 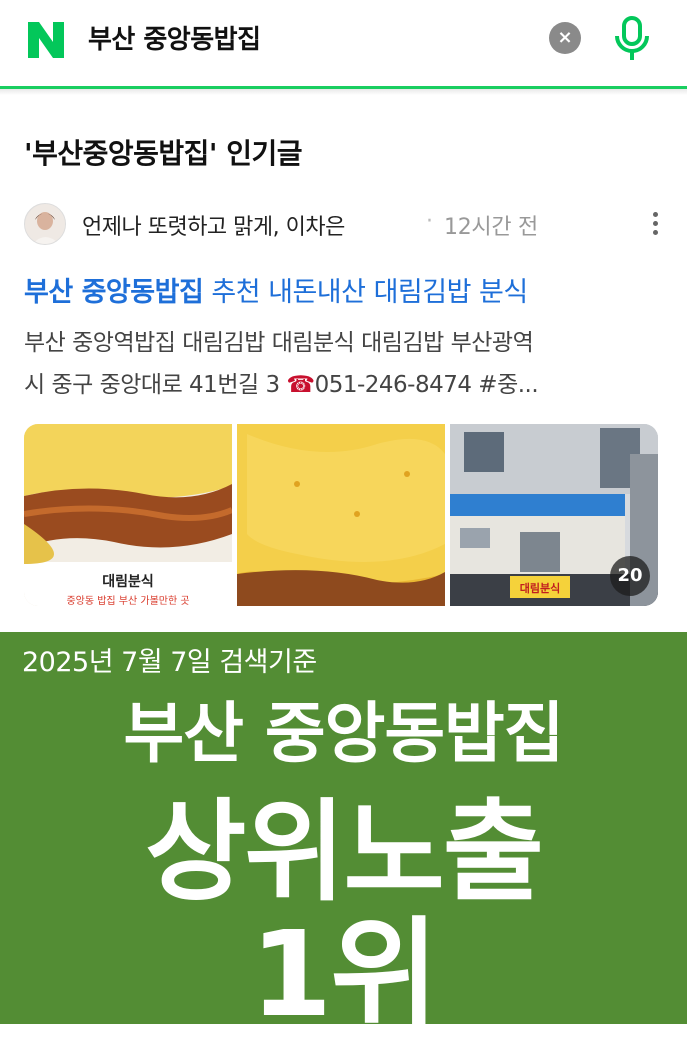 I want to click on snippet-line-1: 부산 중앙역밥집 대림김밥 대림분식 대림김밥 부산광역, so click(x=279, y=343).